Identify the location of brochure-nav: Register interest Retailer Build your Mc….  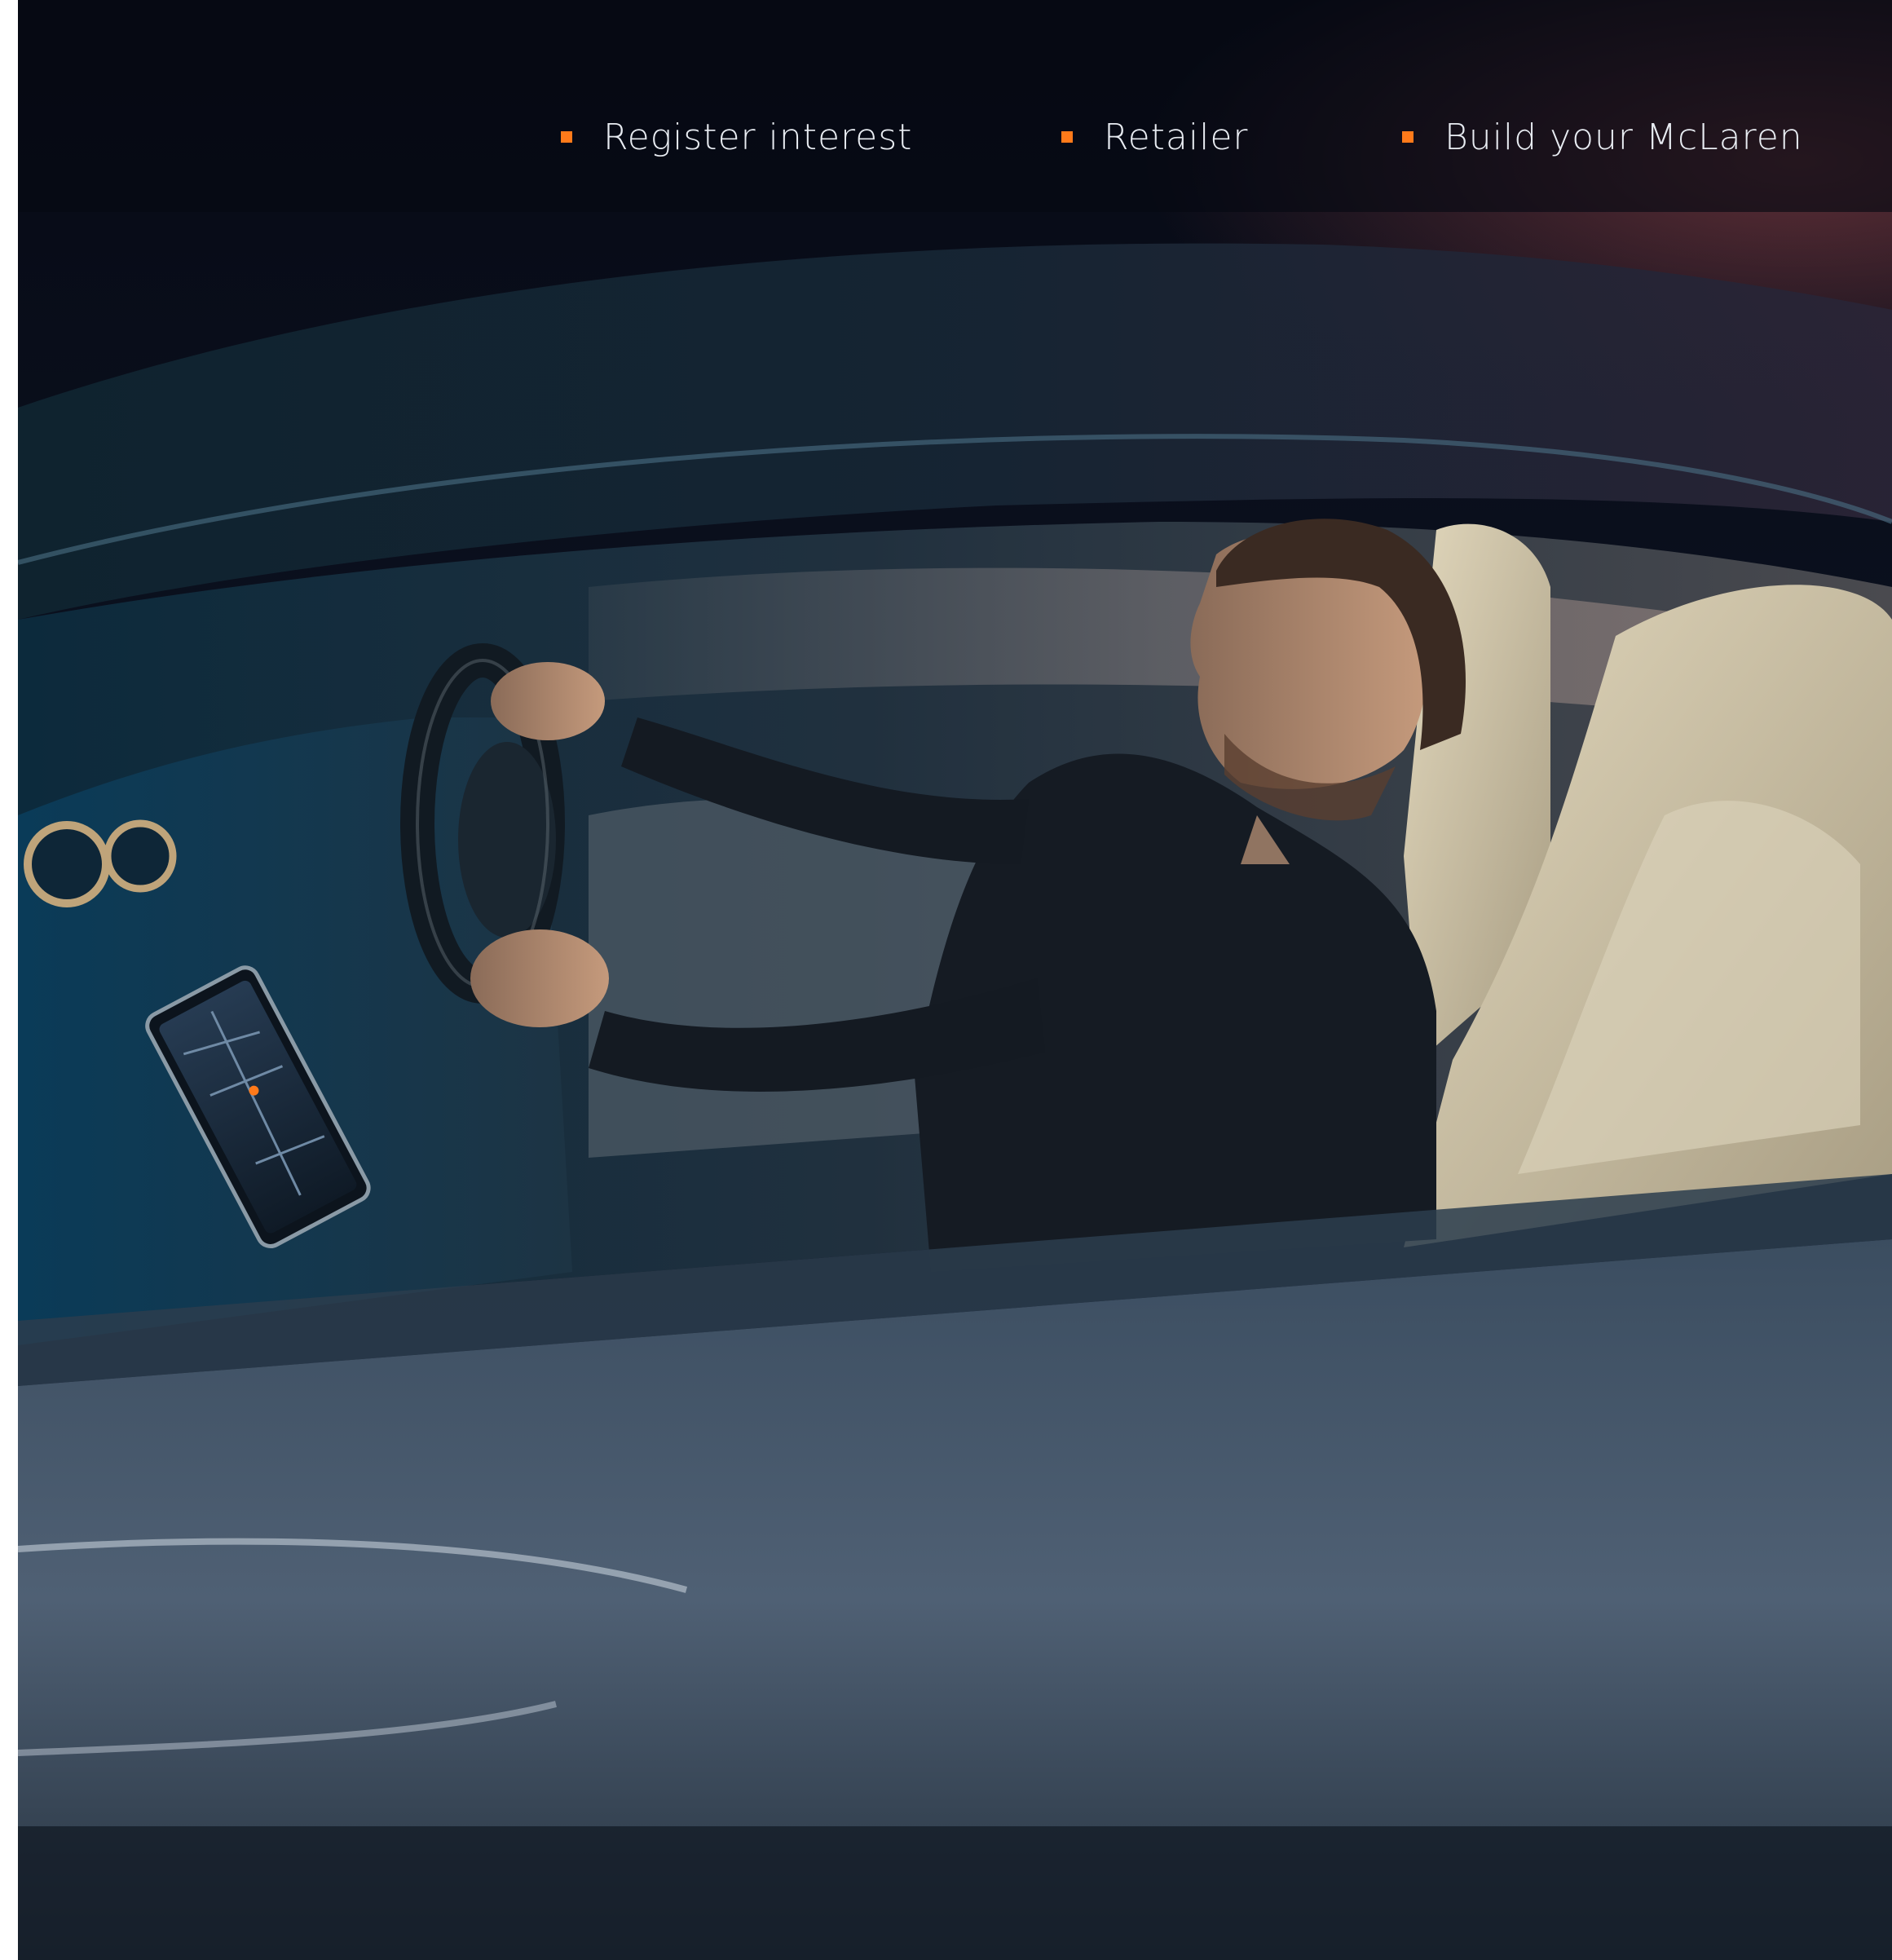
(955, 137).